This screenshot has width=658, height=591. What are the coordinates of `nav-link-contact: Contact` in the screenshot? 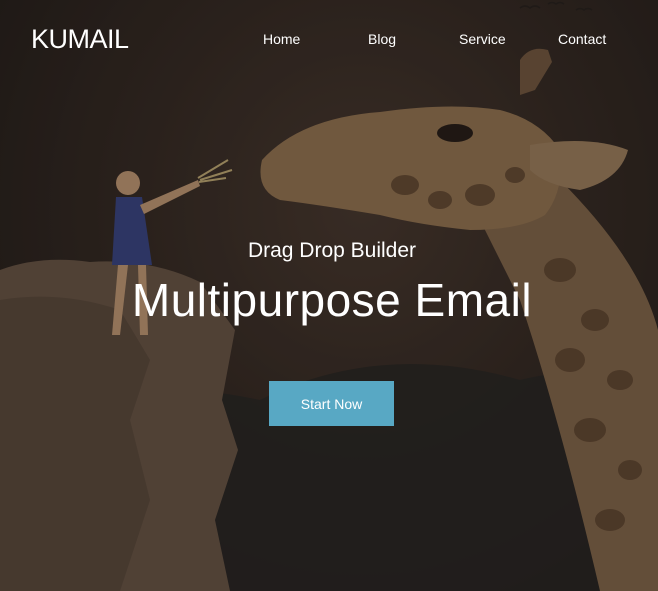 It's located at (582, 39).